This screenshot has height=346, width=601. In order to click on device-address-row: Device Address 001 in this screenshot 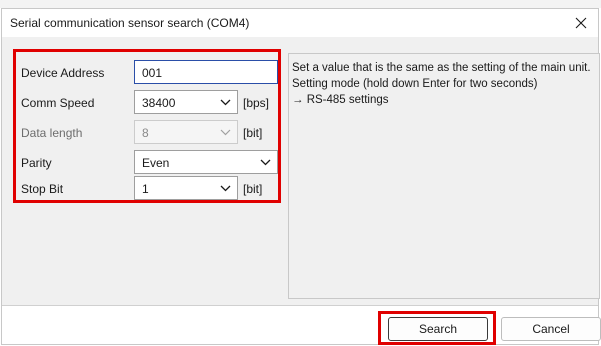, I will do `click(147, 73)`.